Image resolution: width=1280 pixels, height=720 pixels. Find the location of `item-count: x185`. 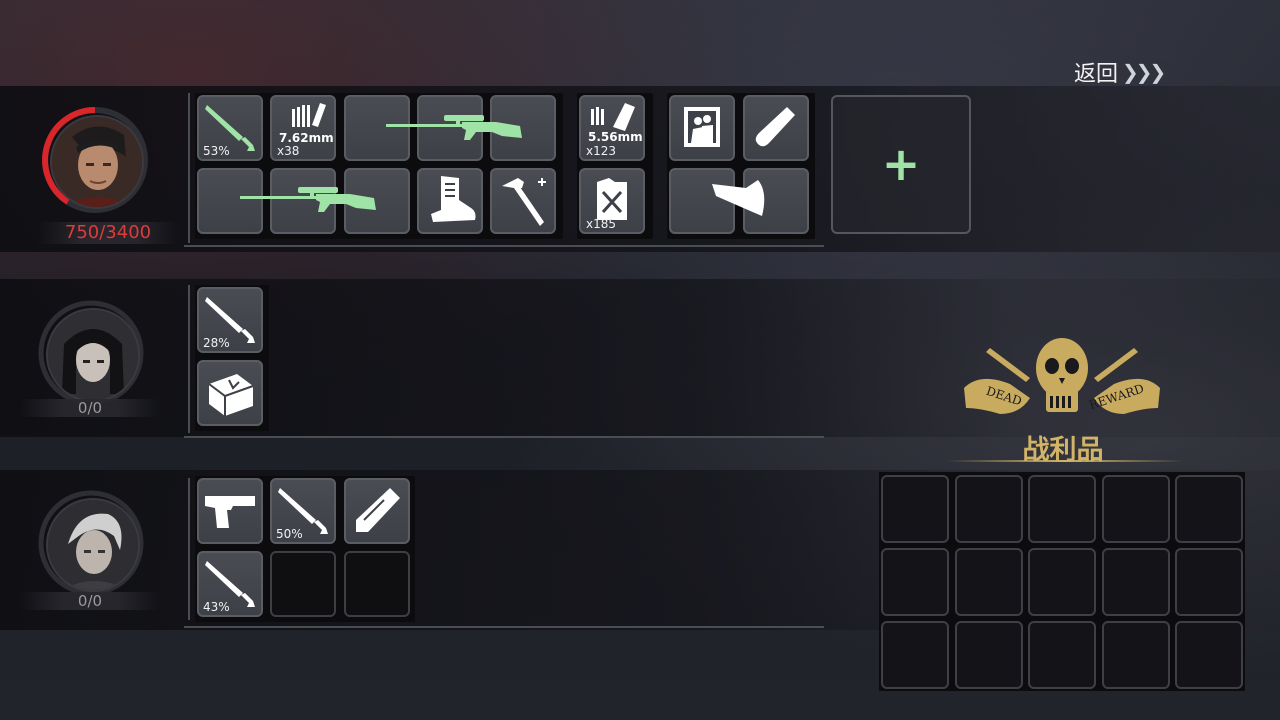

item-count: x185 is located at coordinates (601, 224).